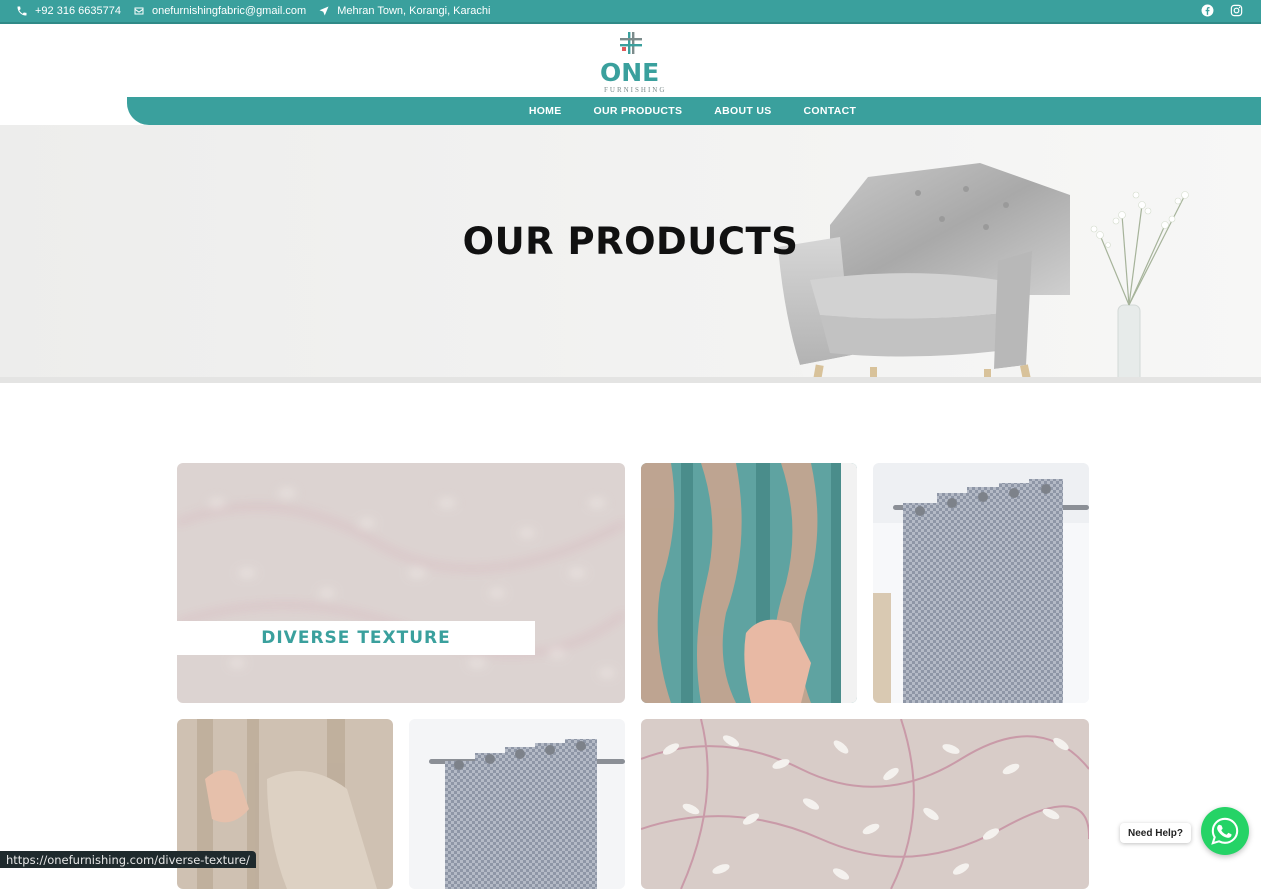 The height and width of the screenshot is (889, 1261). Describe the element at coordinates (630, 241) in the screenshot. I see `page-title: OUR PRODUCTS` at that location.